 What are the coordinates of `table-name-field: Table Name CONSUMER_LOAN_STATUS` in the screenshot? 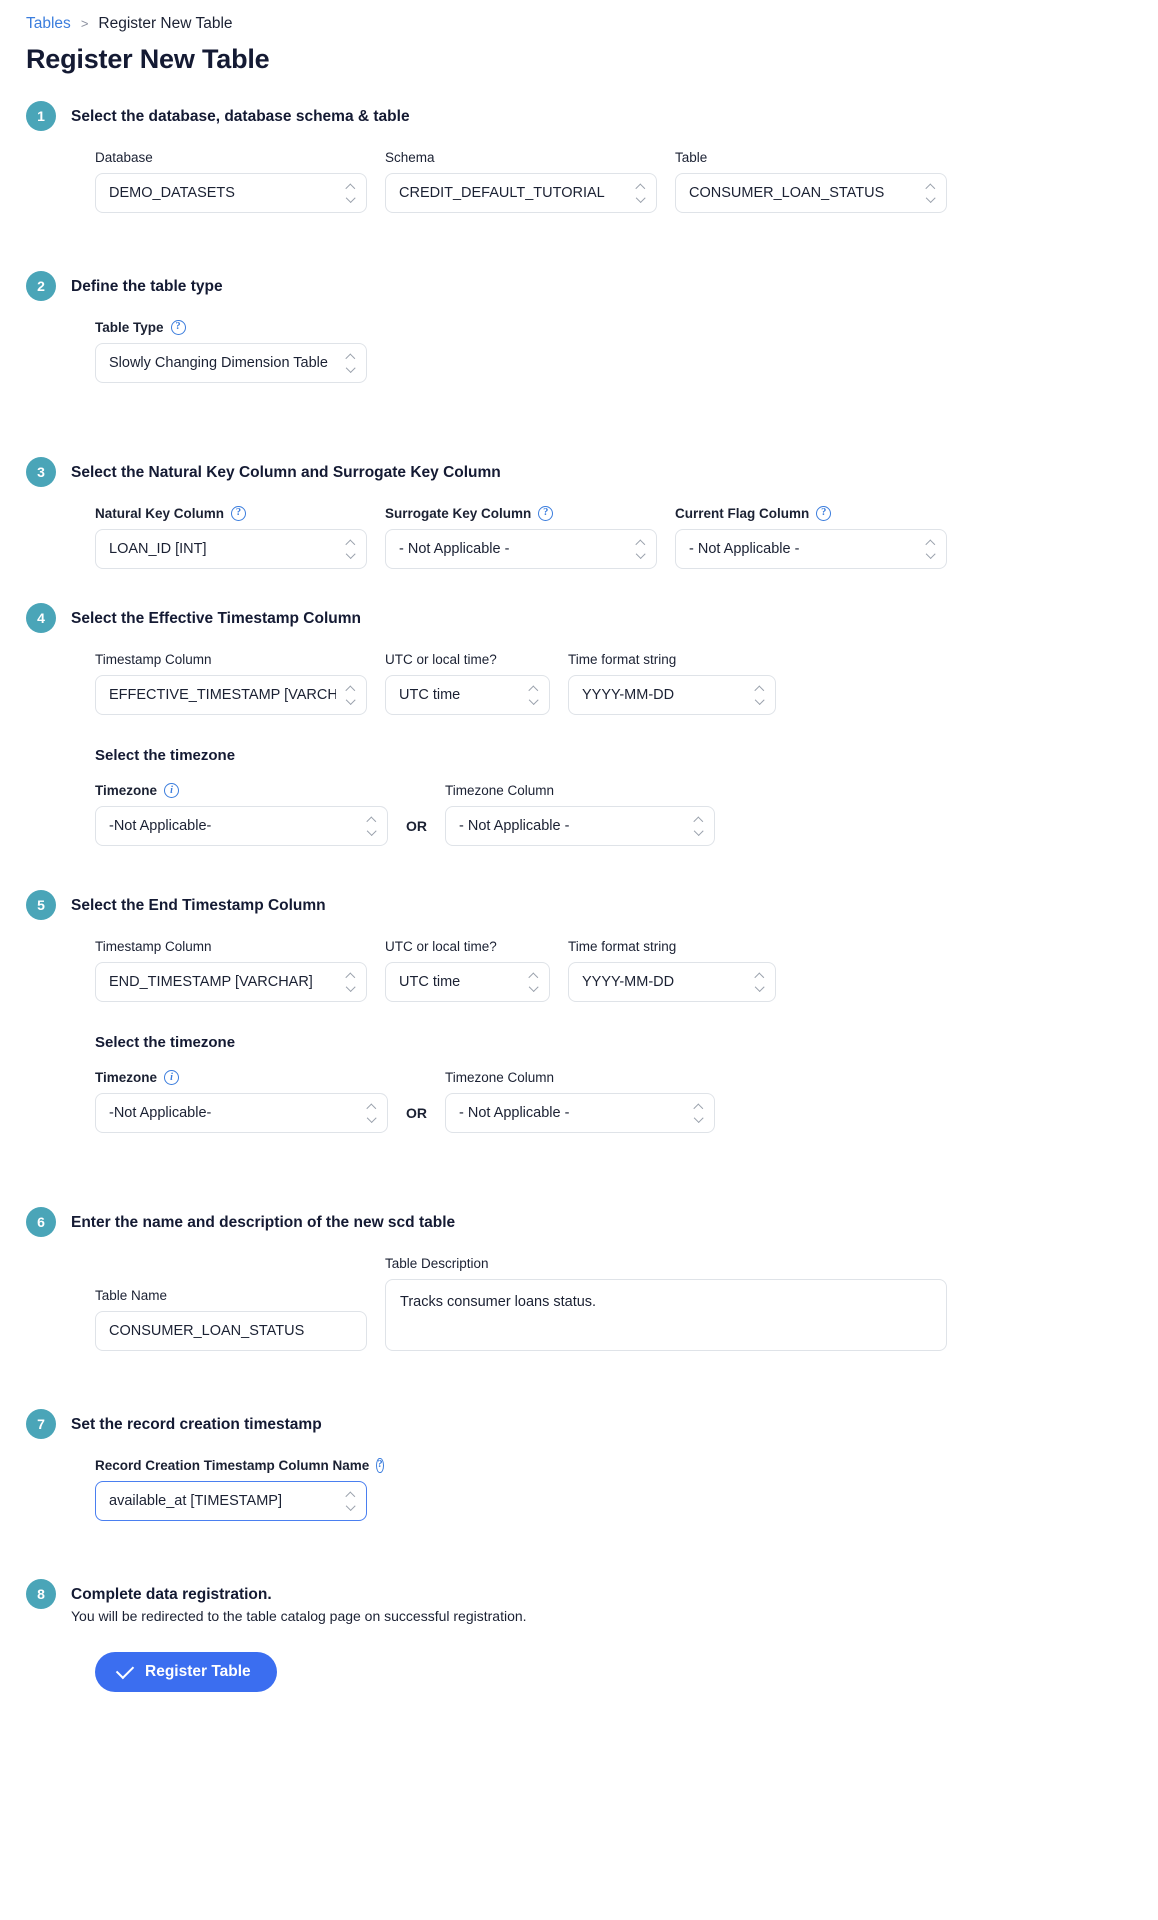 It's located at (231, 1319).